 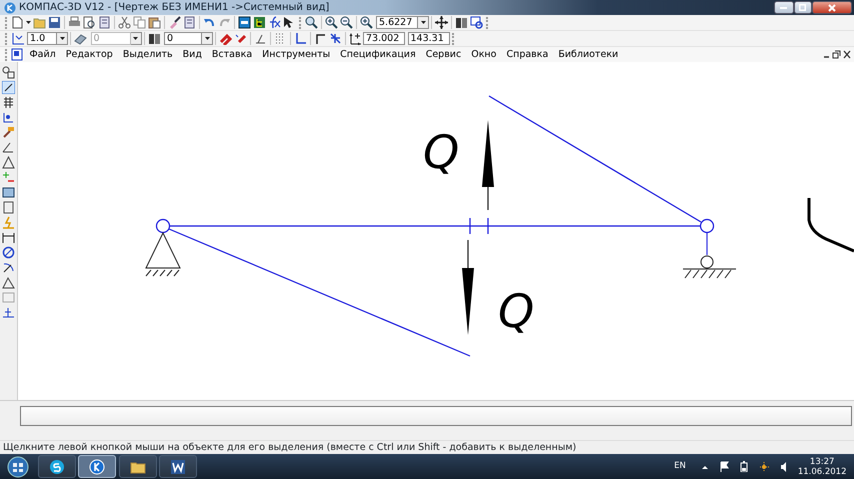 What do you see at coordinates (836, 54) in the screenshot?
I see `restore-icon` at bounding box center [836, 54].